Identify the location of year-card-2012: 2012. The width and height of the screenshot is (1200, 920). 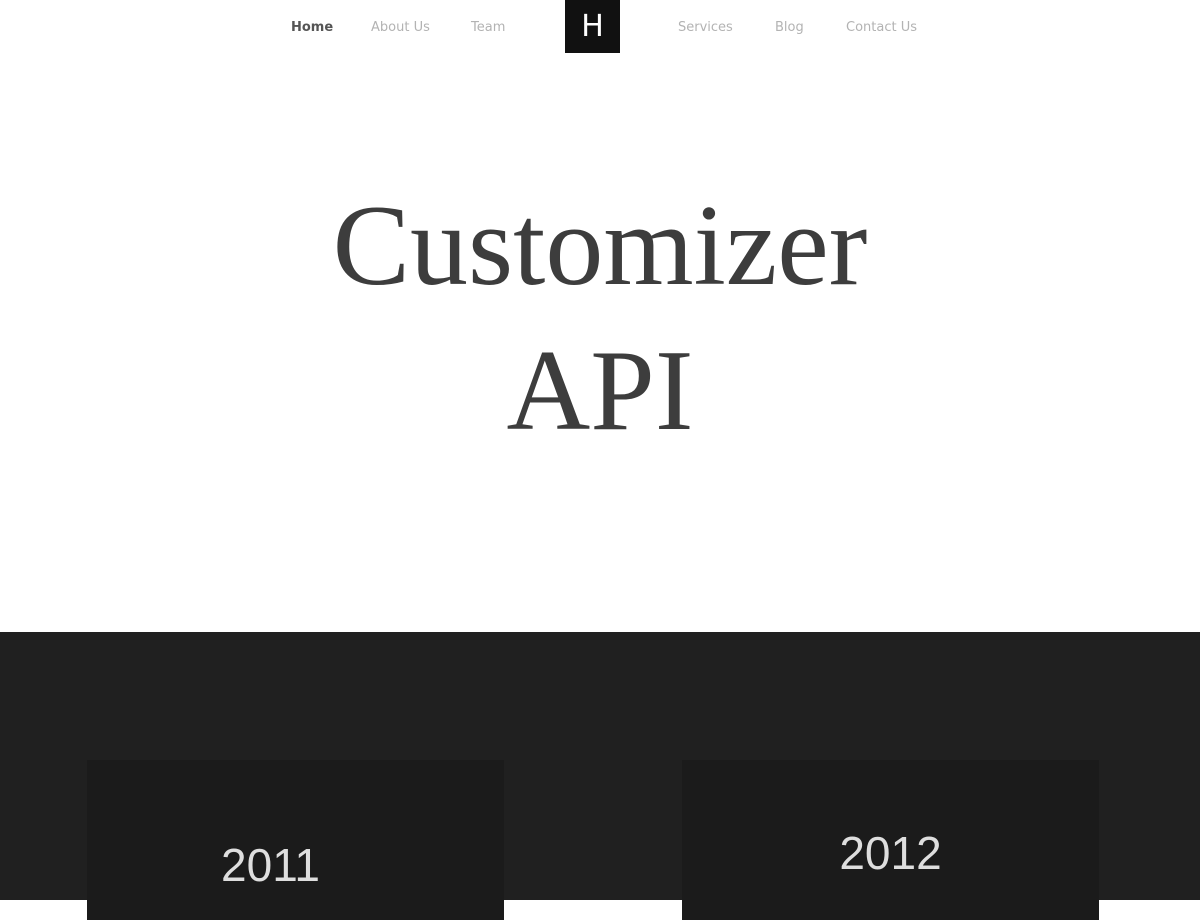
(890, 840).